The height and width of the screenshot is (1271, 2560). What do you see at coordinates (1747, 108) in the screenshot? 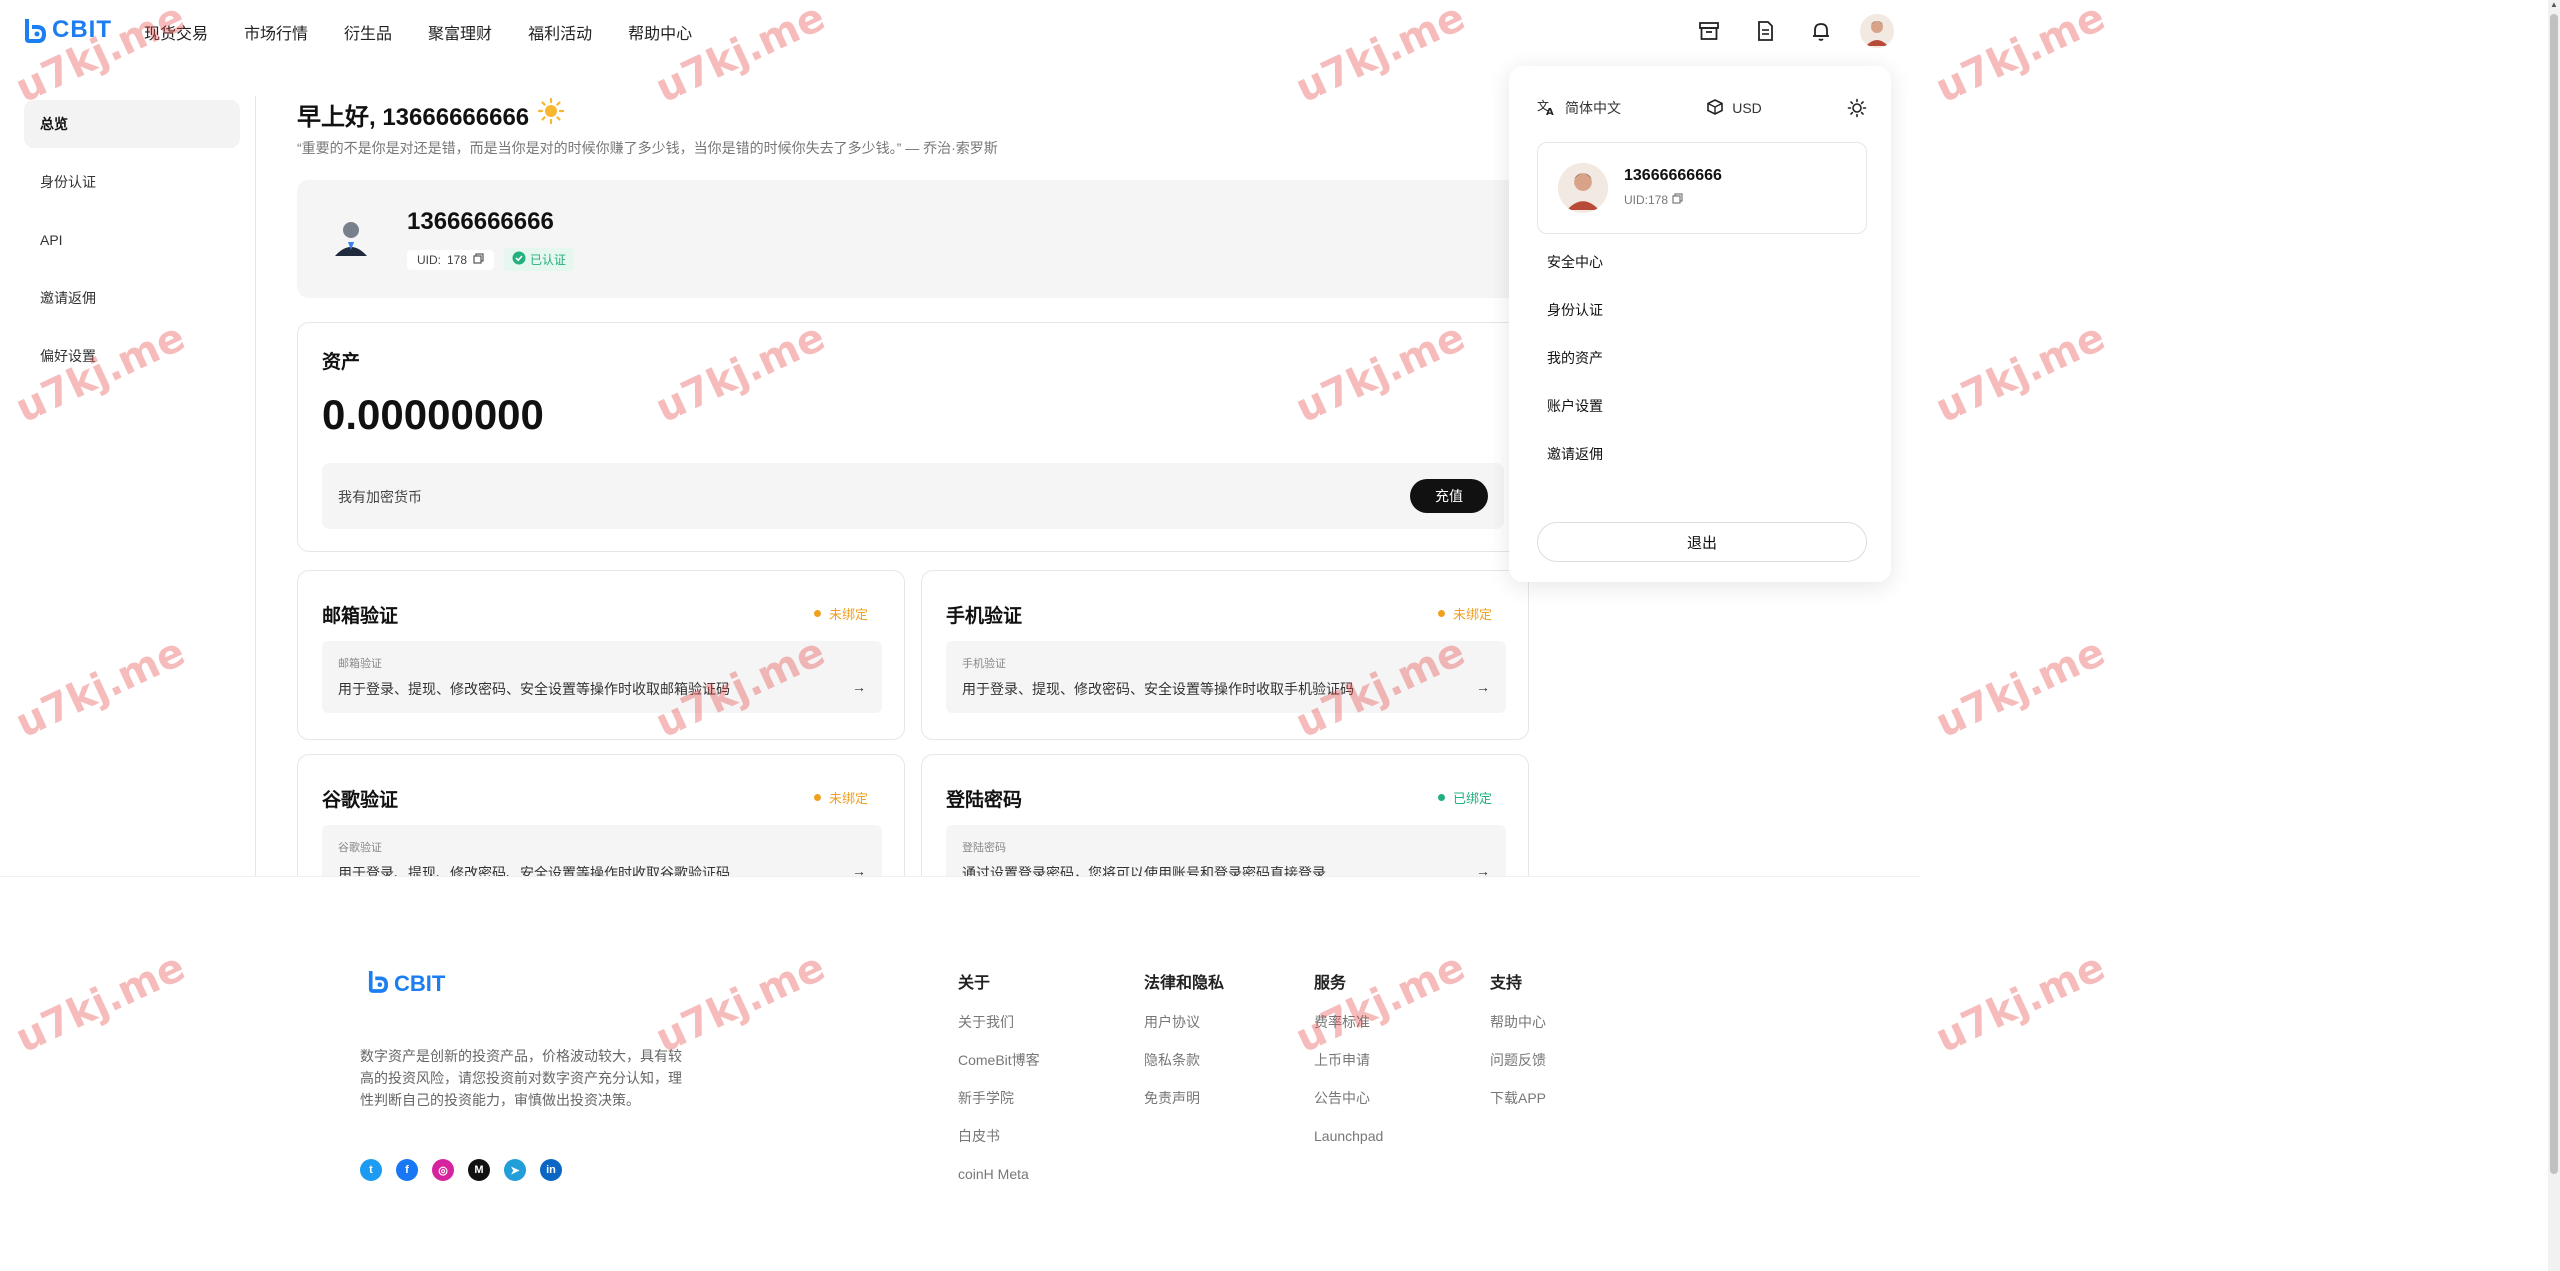
I see `currency-label: USD` at bounding box center [1747, 108].